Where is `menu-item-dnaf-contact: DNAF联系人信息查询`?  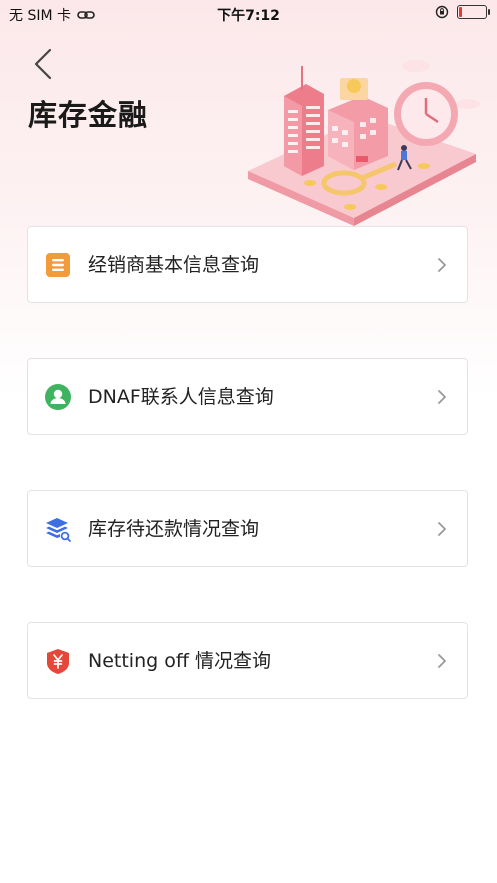
menu-item-dnaf-contact: DNAF联系人信息查询 is located at coordinates (247, 396).